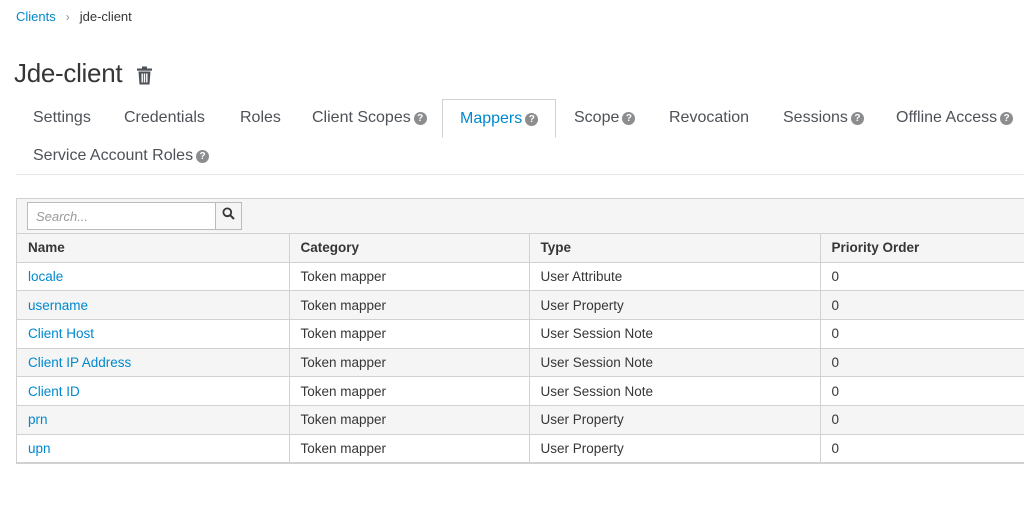  What do you see at coordinates (947, 117) in the screenshot?
I see `tab-label: Offline Access` at bounding box center [947, 117].